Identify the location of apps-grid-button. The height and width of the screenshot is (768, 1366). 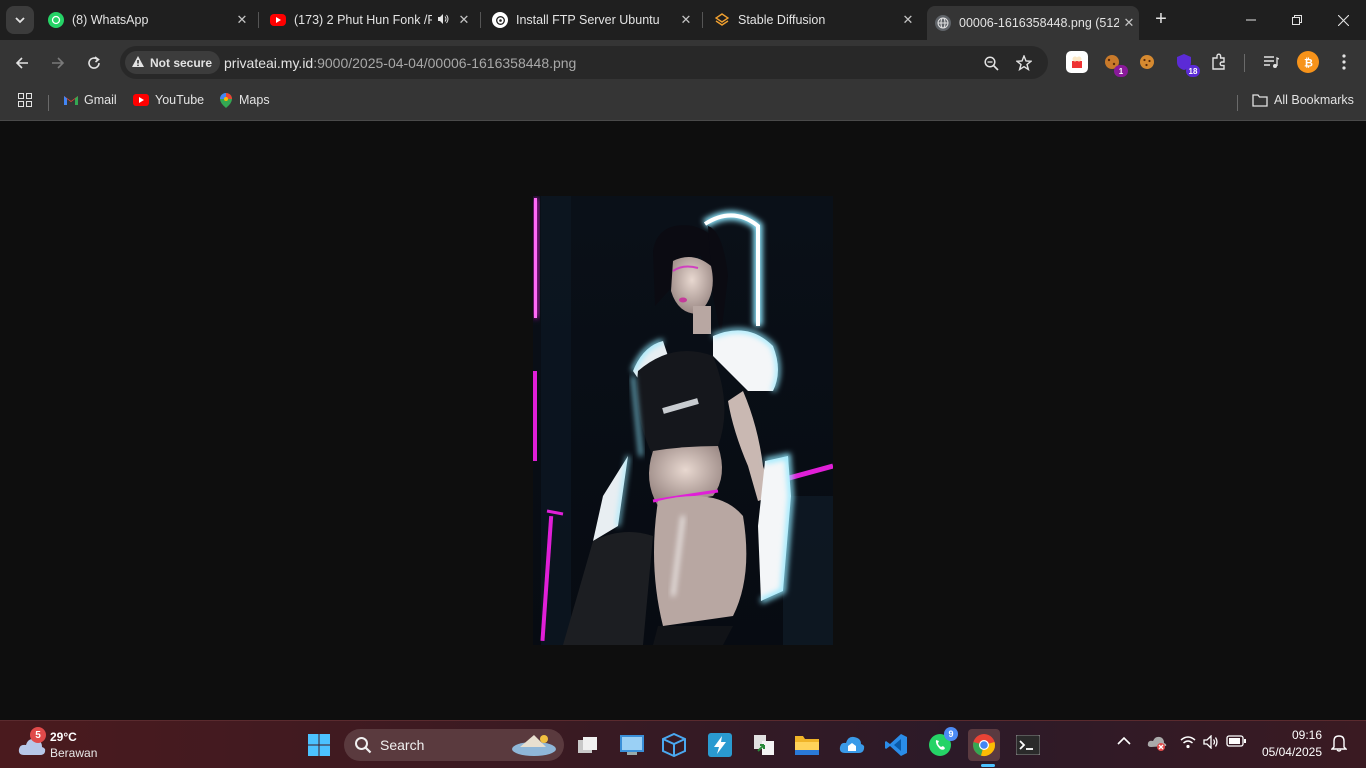
(28, 100).